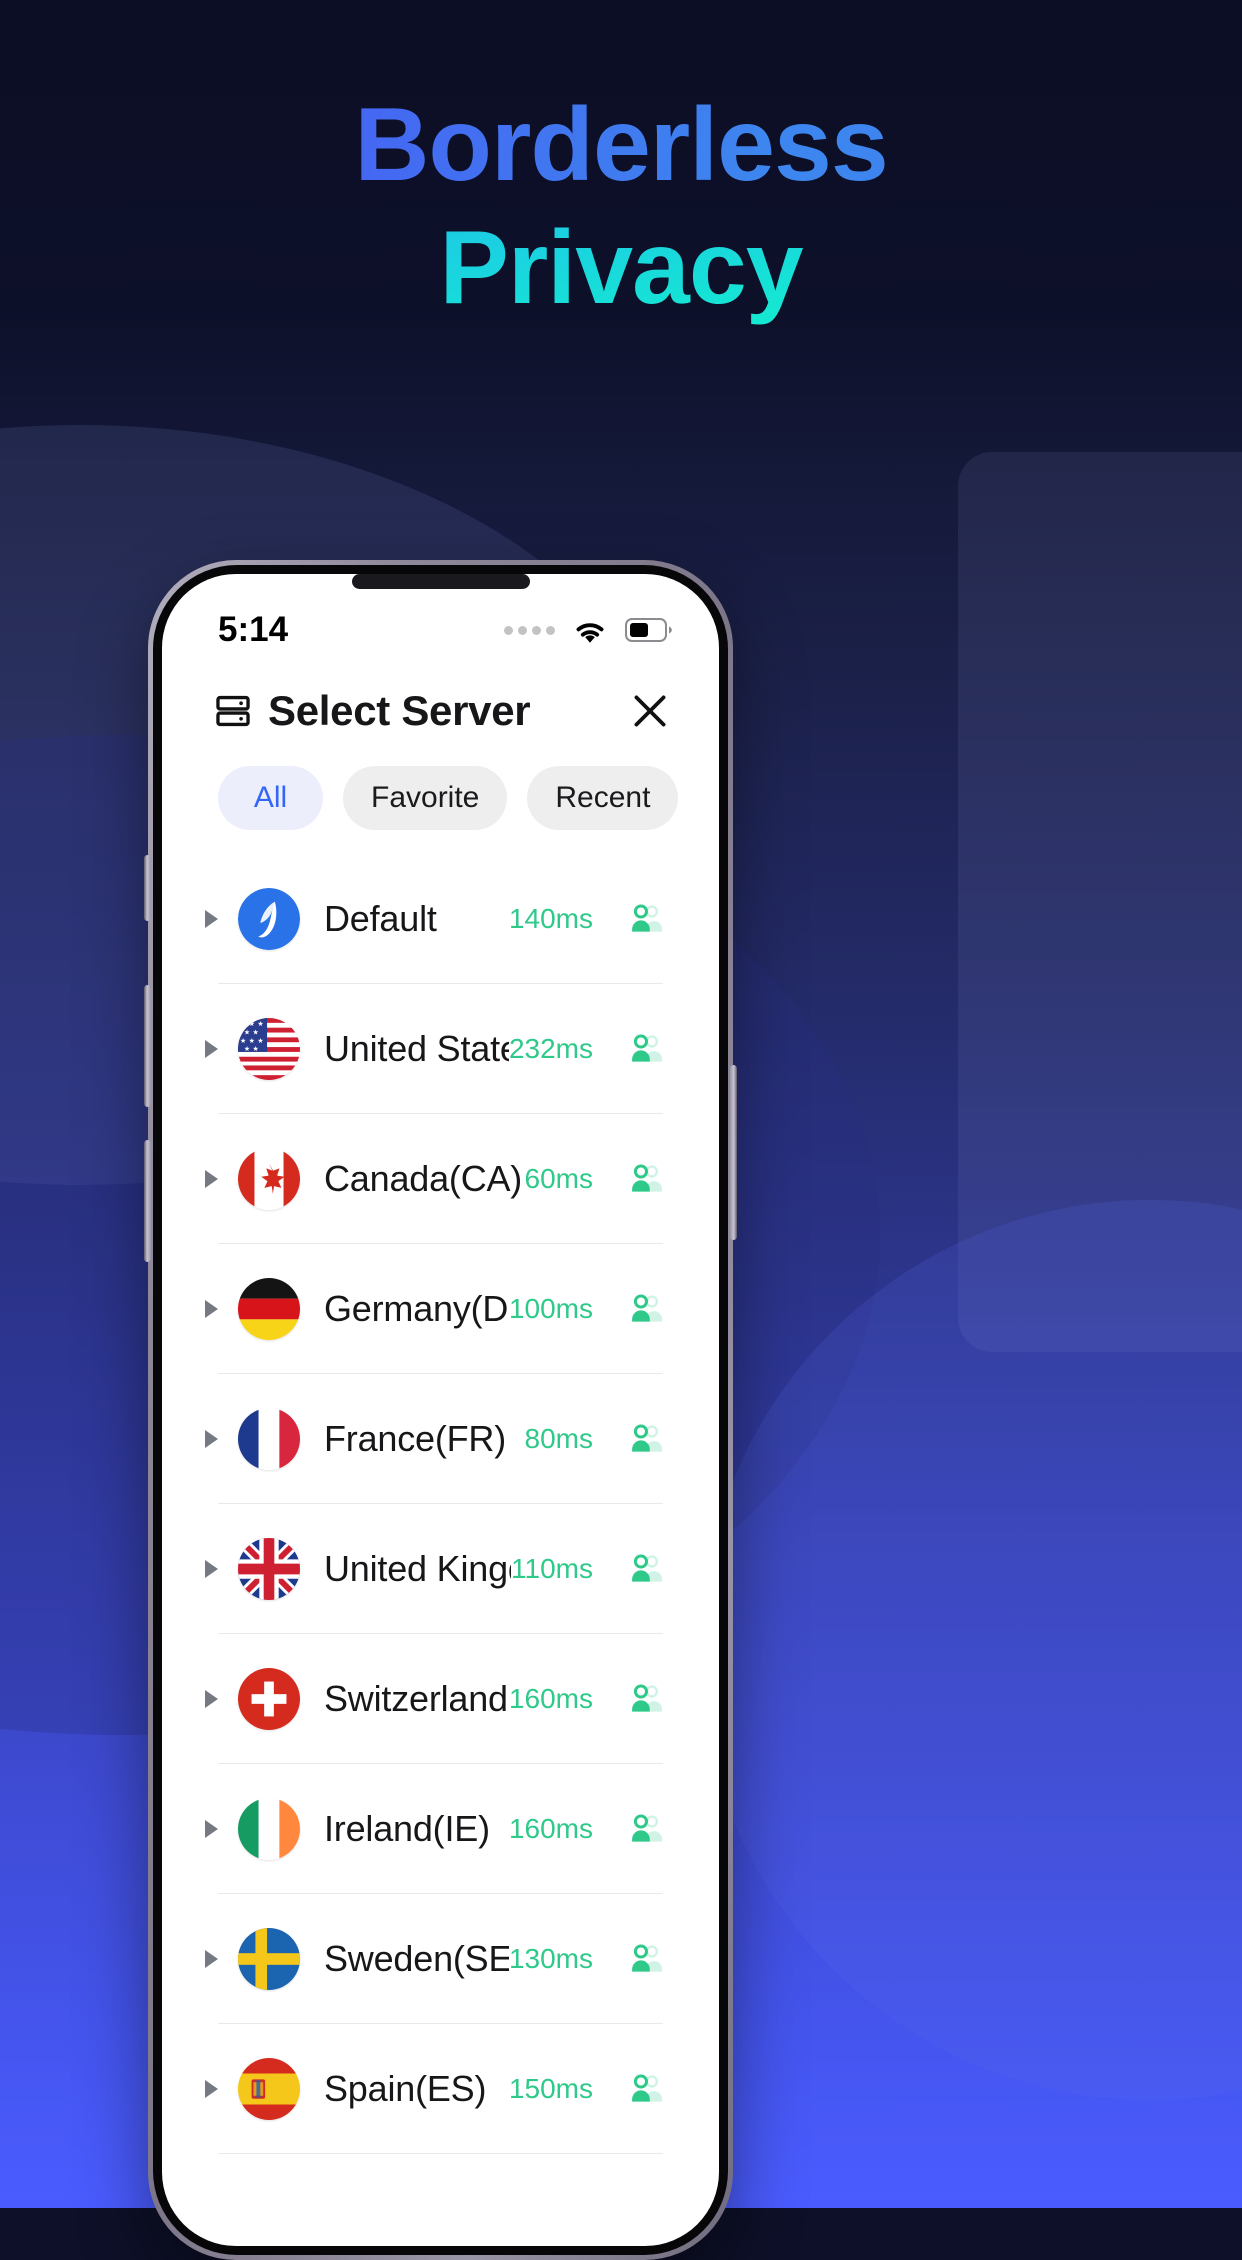  I want to click on battery-icon, so click(648, 630).